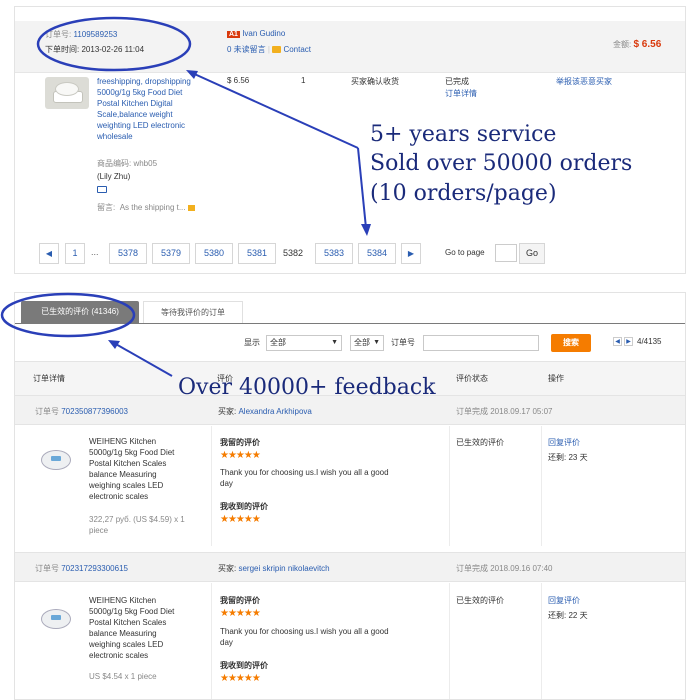 Image resolution: width=699 pixels, height=700 pixels. What do you see at coordinates (307, 387) in the screenshot?
I see `annotation-feedback-count: Over 40000+ feedback` at bounding box center [307, 387].